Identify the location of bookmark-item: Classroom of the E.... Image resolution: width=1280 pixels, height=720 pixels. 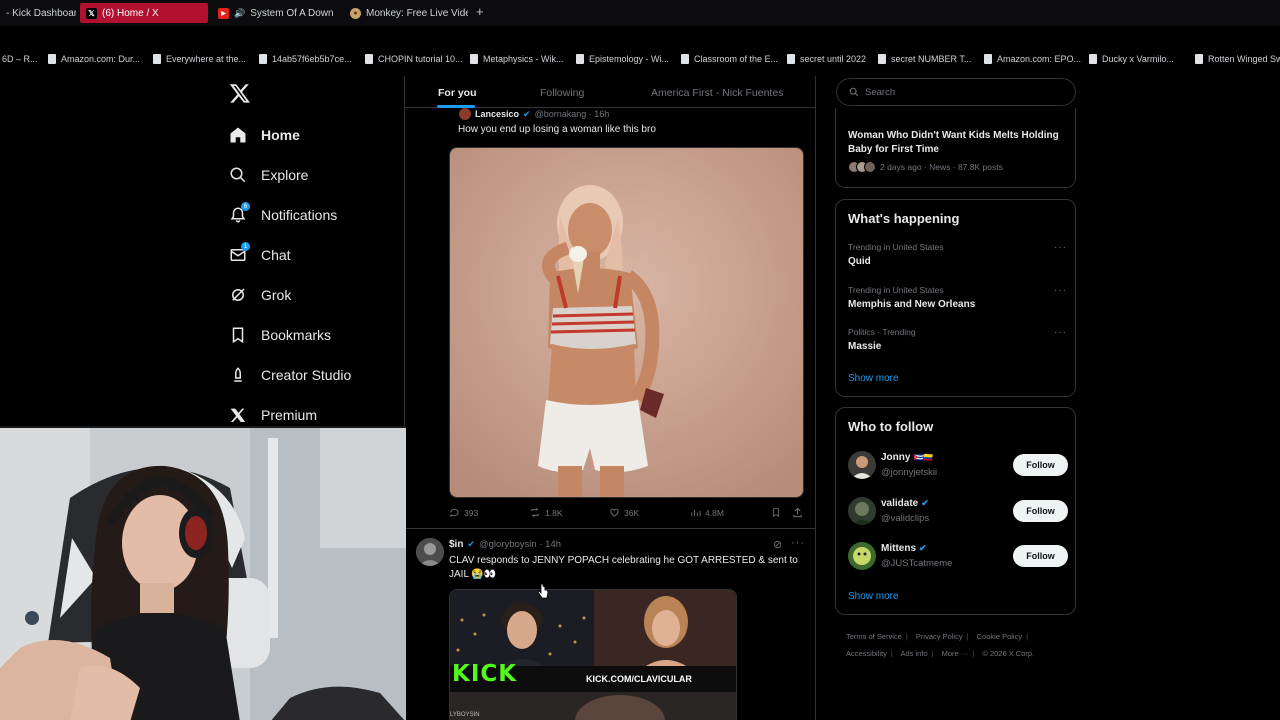
(729, 59).